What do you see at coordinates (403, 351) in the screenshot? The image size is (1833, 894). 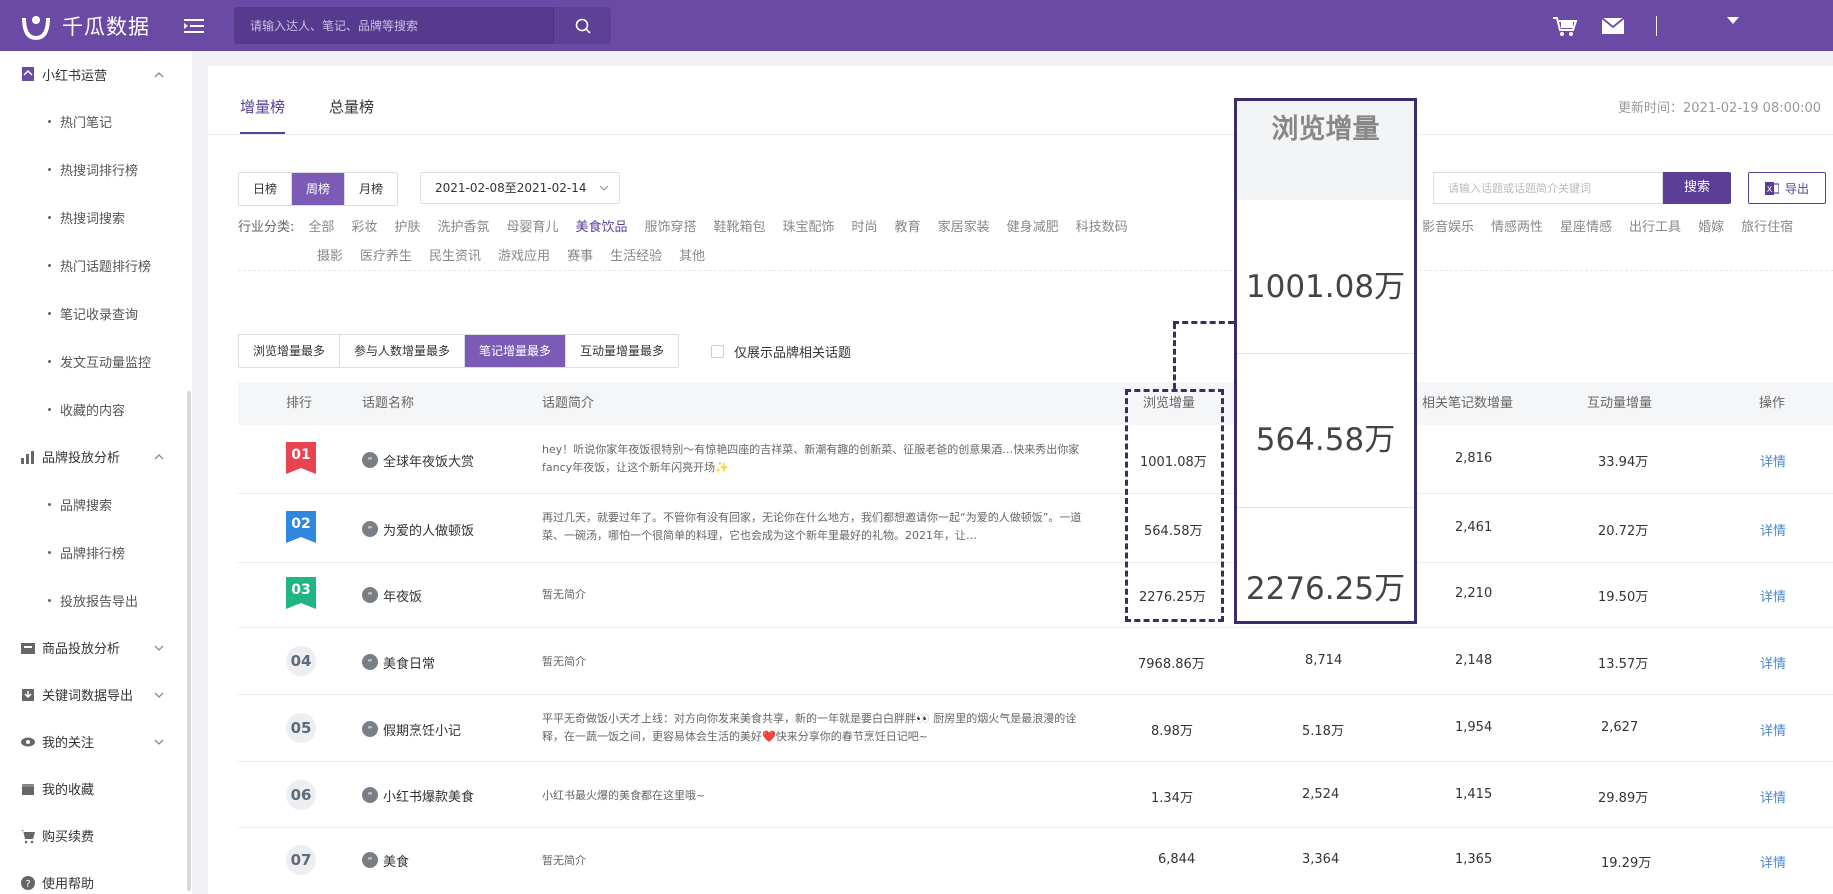 I see `sort-participants-button: 参与人数增量最多` at bounding box center [403, 351].